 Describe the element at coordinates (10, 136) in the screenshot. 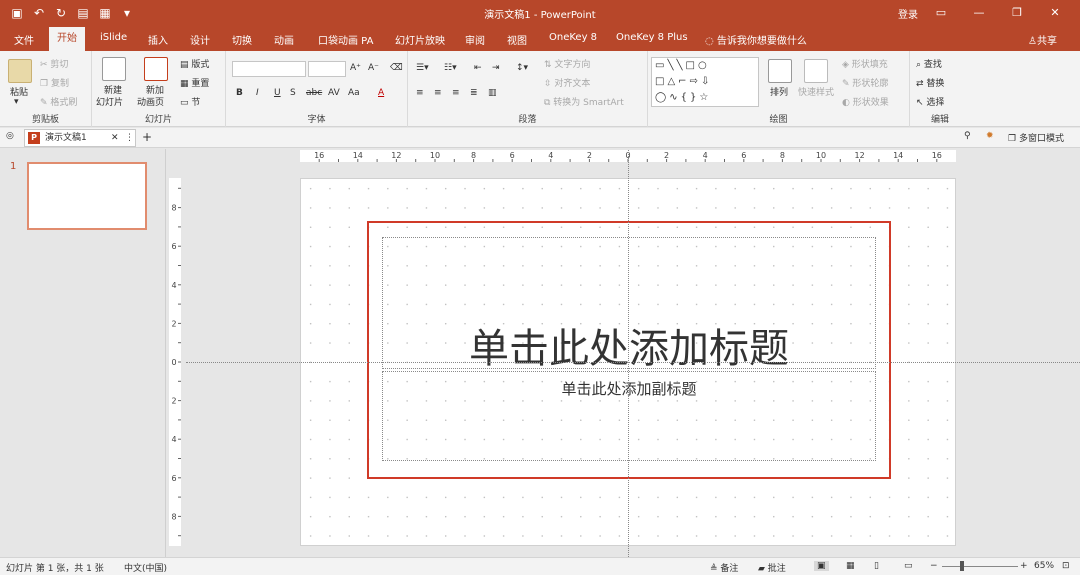

I see `panel-toggle-icon: ◎` at that location.